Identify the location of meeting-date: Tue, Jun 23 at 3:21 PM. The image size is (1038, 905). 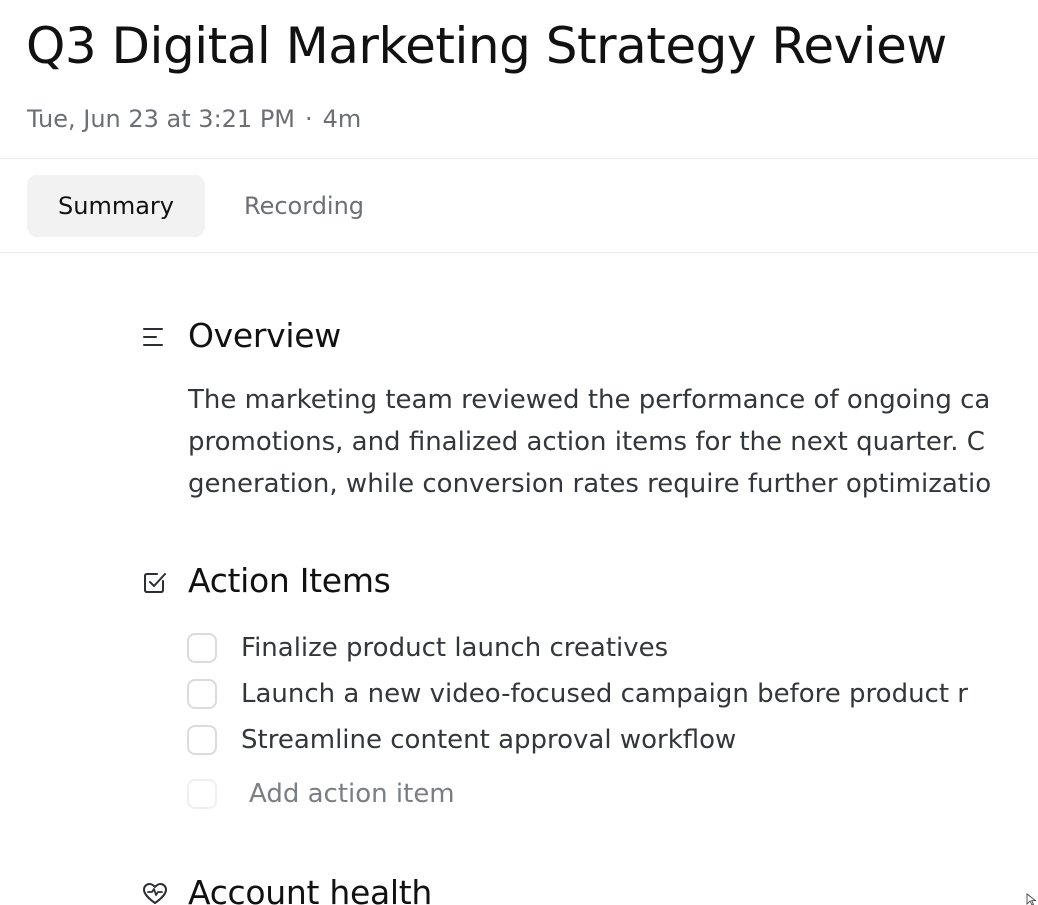
(161, 119).